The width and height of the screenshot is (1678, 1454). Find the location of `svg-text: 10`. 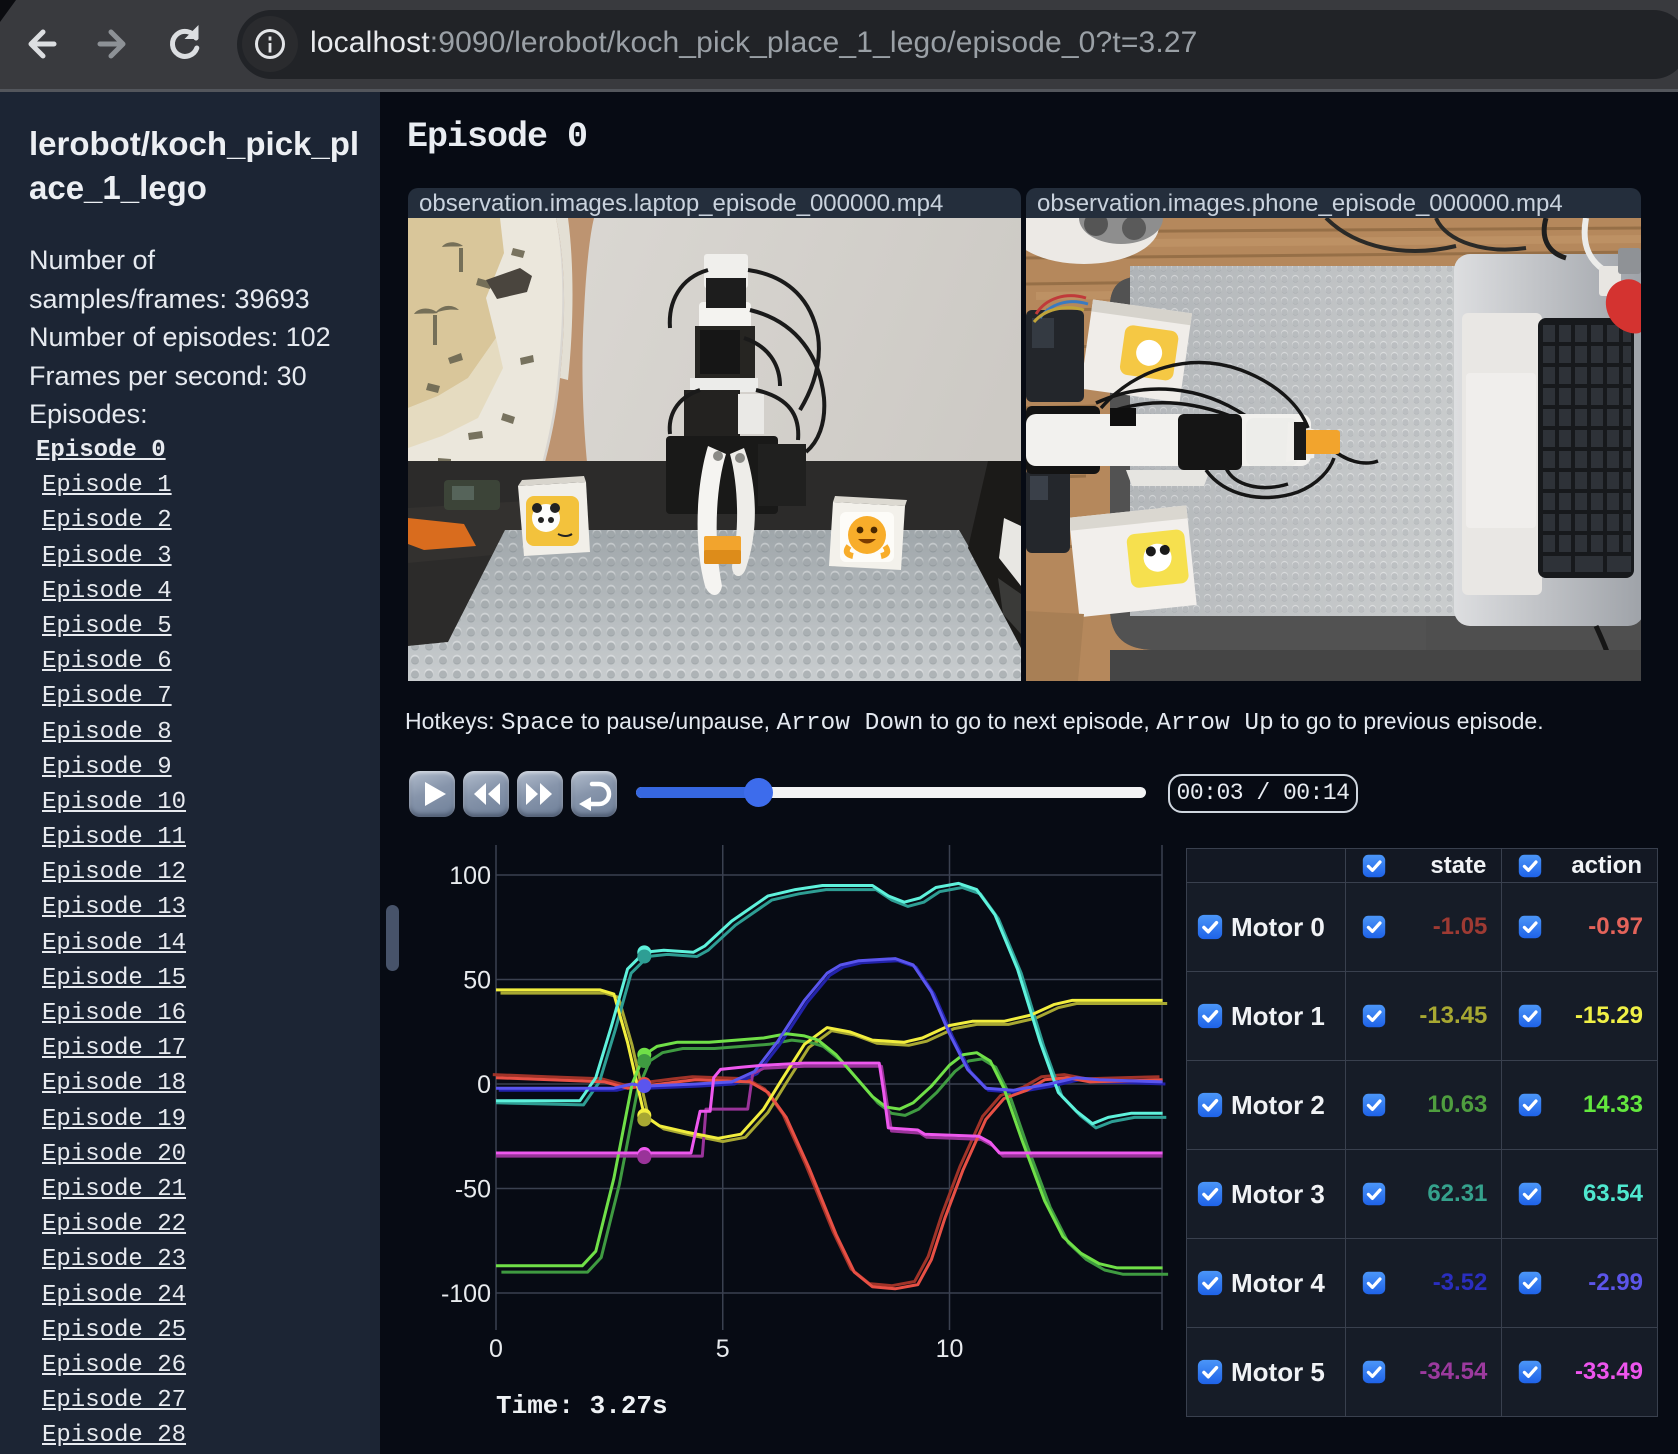

svg-text: 10 is located at coordinates (950, 1349).